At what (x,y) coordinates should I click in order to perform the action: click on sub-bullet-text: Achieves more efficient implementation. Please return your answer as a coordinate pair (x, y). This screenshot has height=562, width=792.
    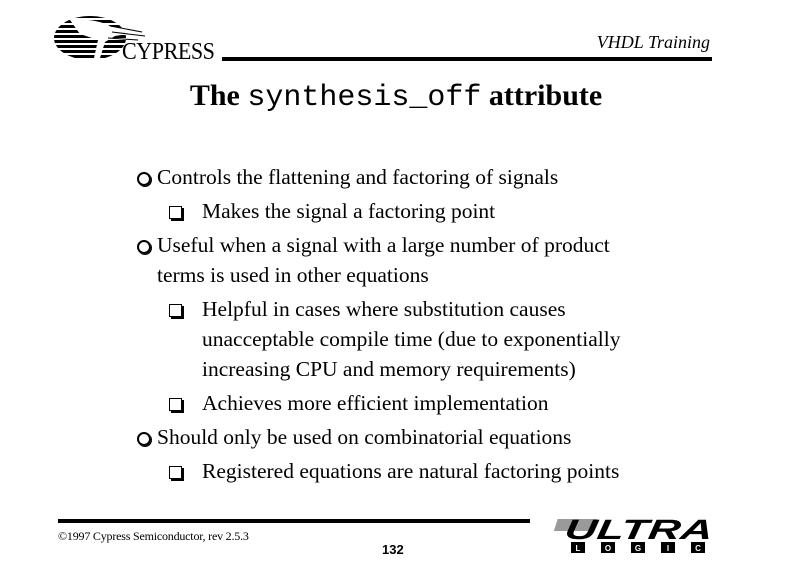
    Looking at the image, I should click on (375, 403).